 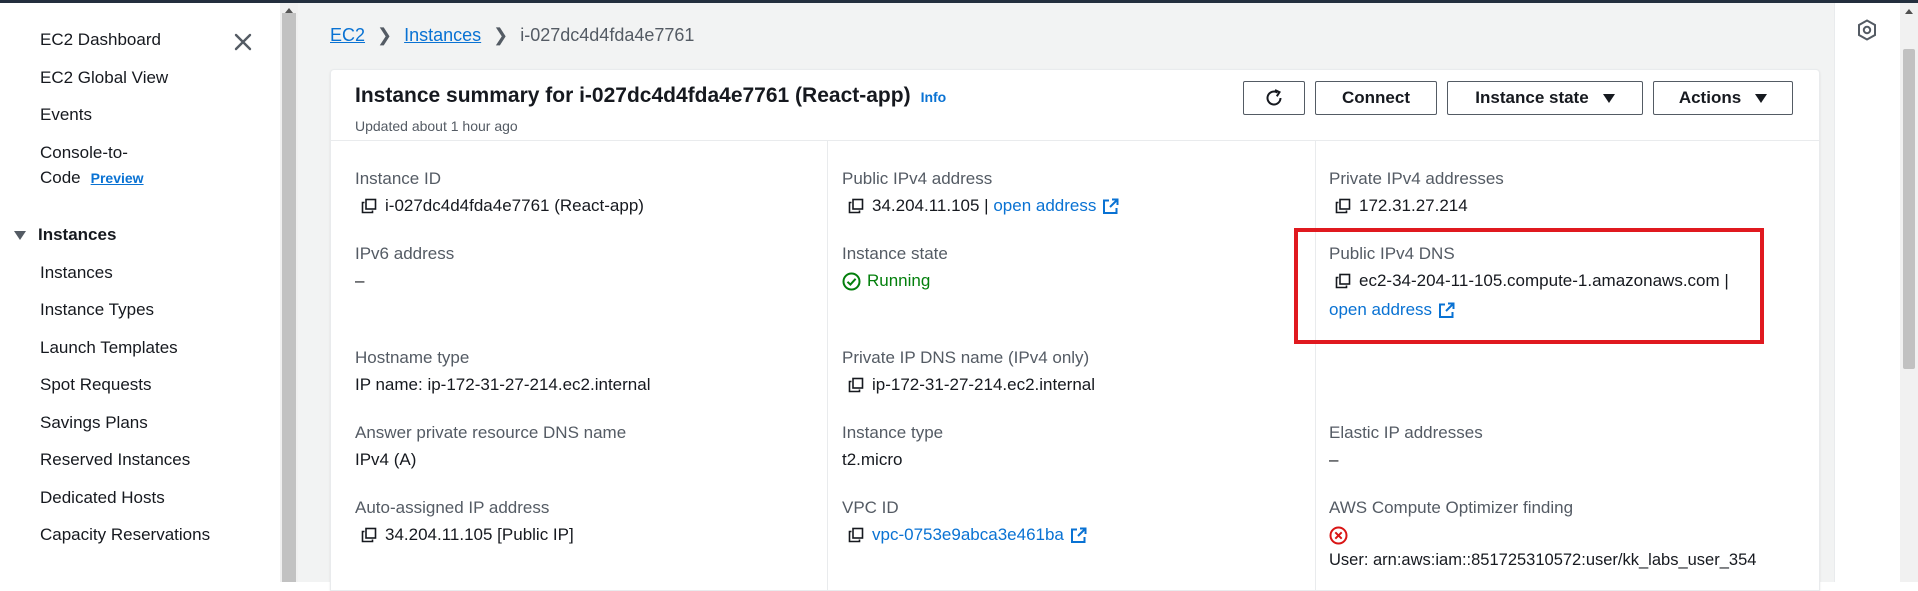 What do you see at coordinates (94, 423) in the screenshot?
I see `sidebar-item-savings-plans: Savings Plans` at bounding box center [94, 423].